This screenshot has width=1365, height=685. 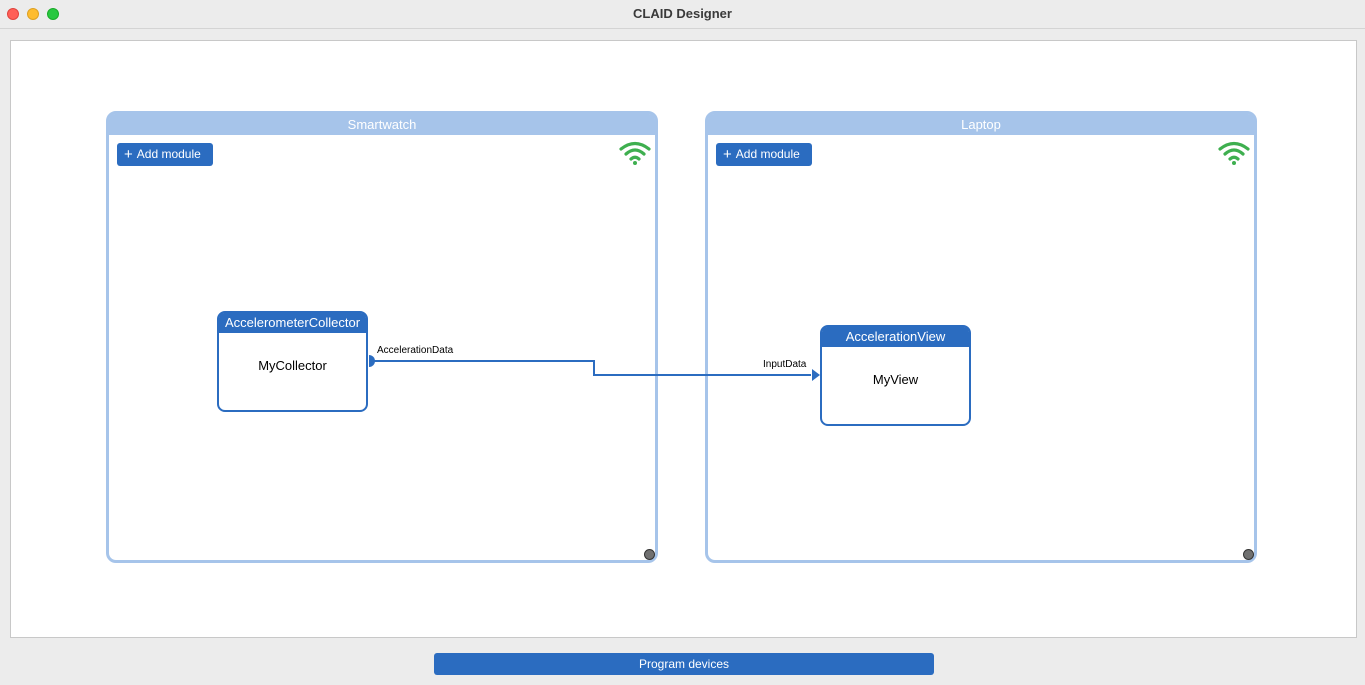 I want to click on input-port-label: InputData, so click(x=785, y=364).